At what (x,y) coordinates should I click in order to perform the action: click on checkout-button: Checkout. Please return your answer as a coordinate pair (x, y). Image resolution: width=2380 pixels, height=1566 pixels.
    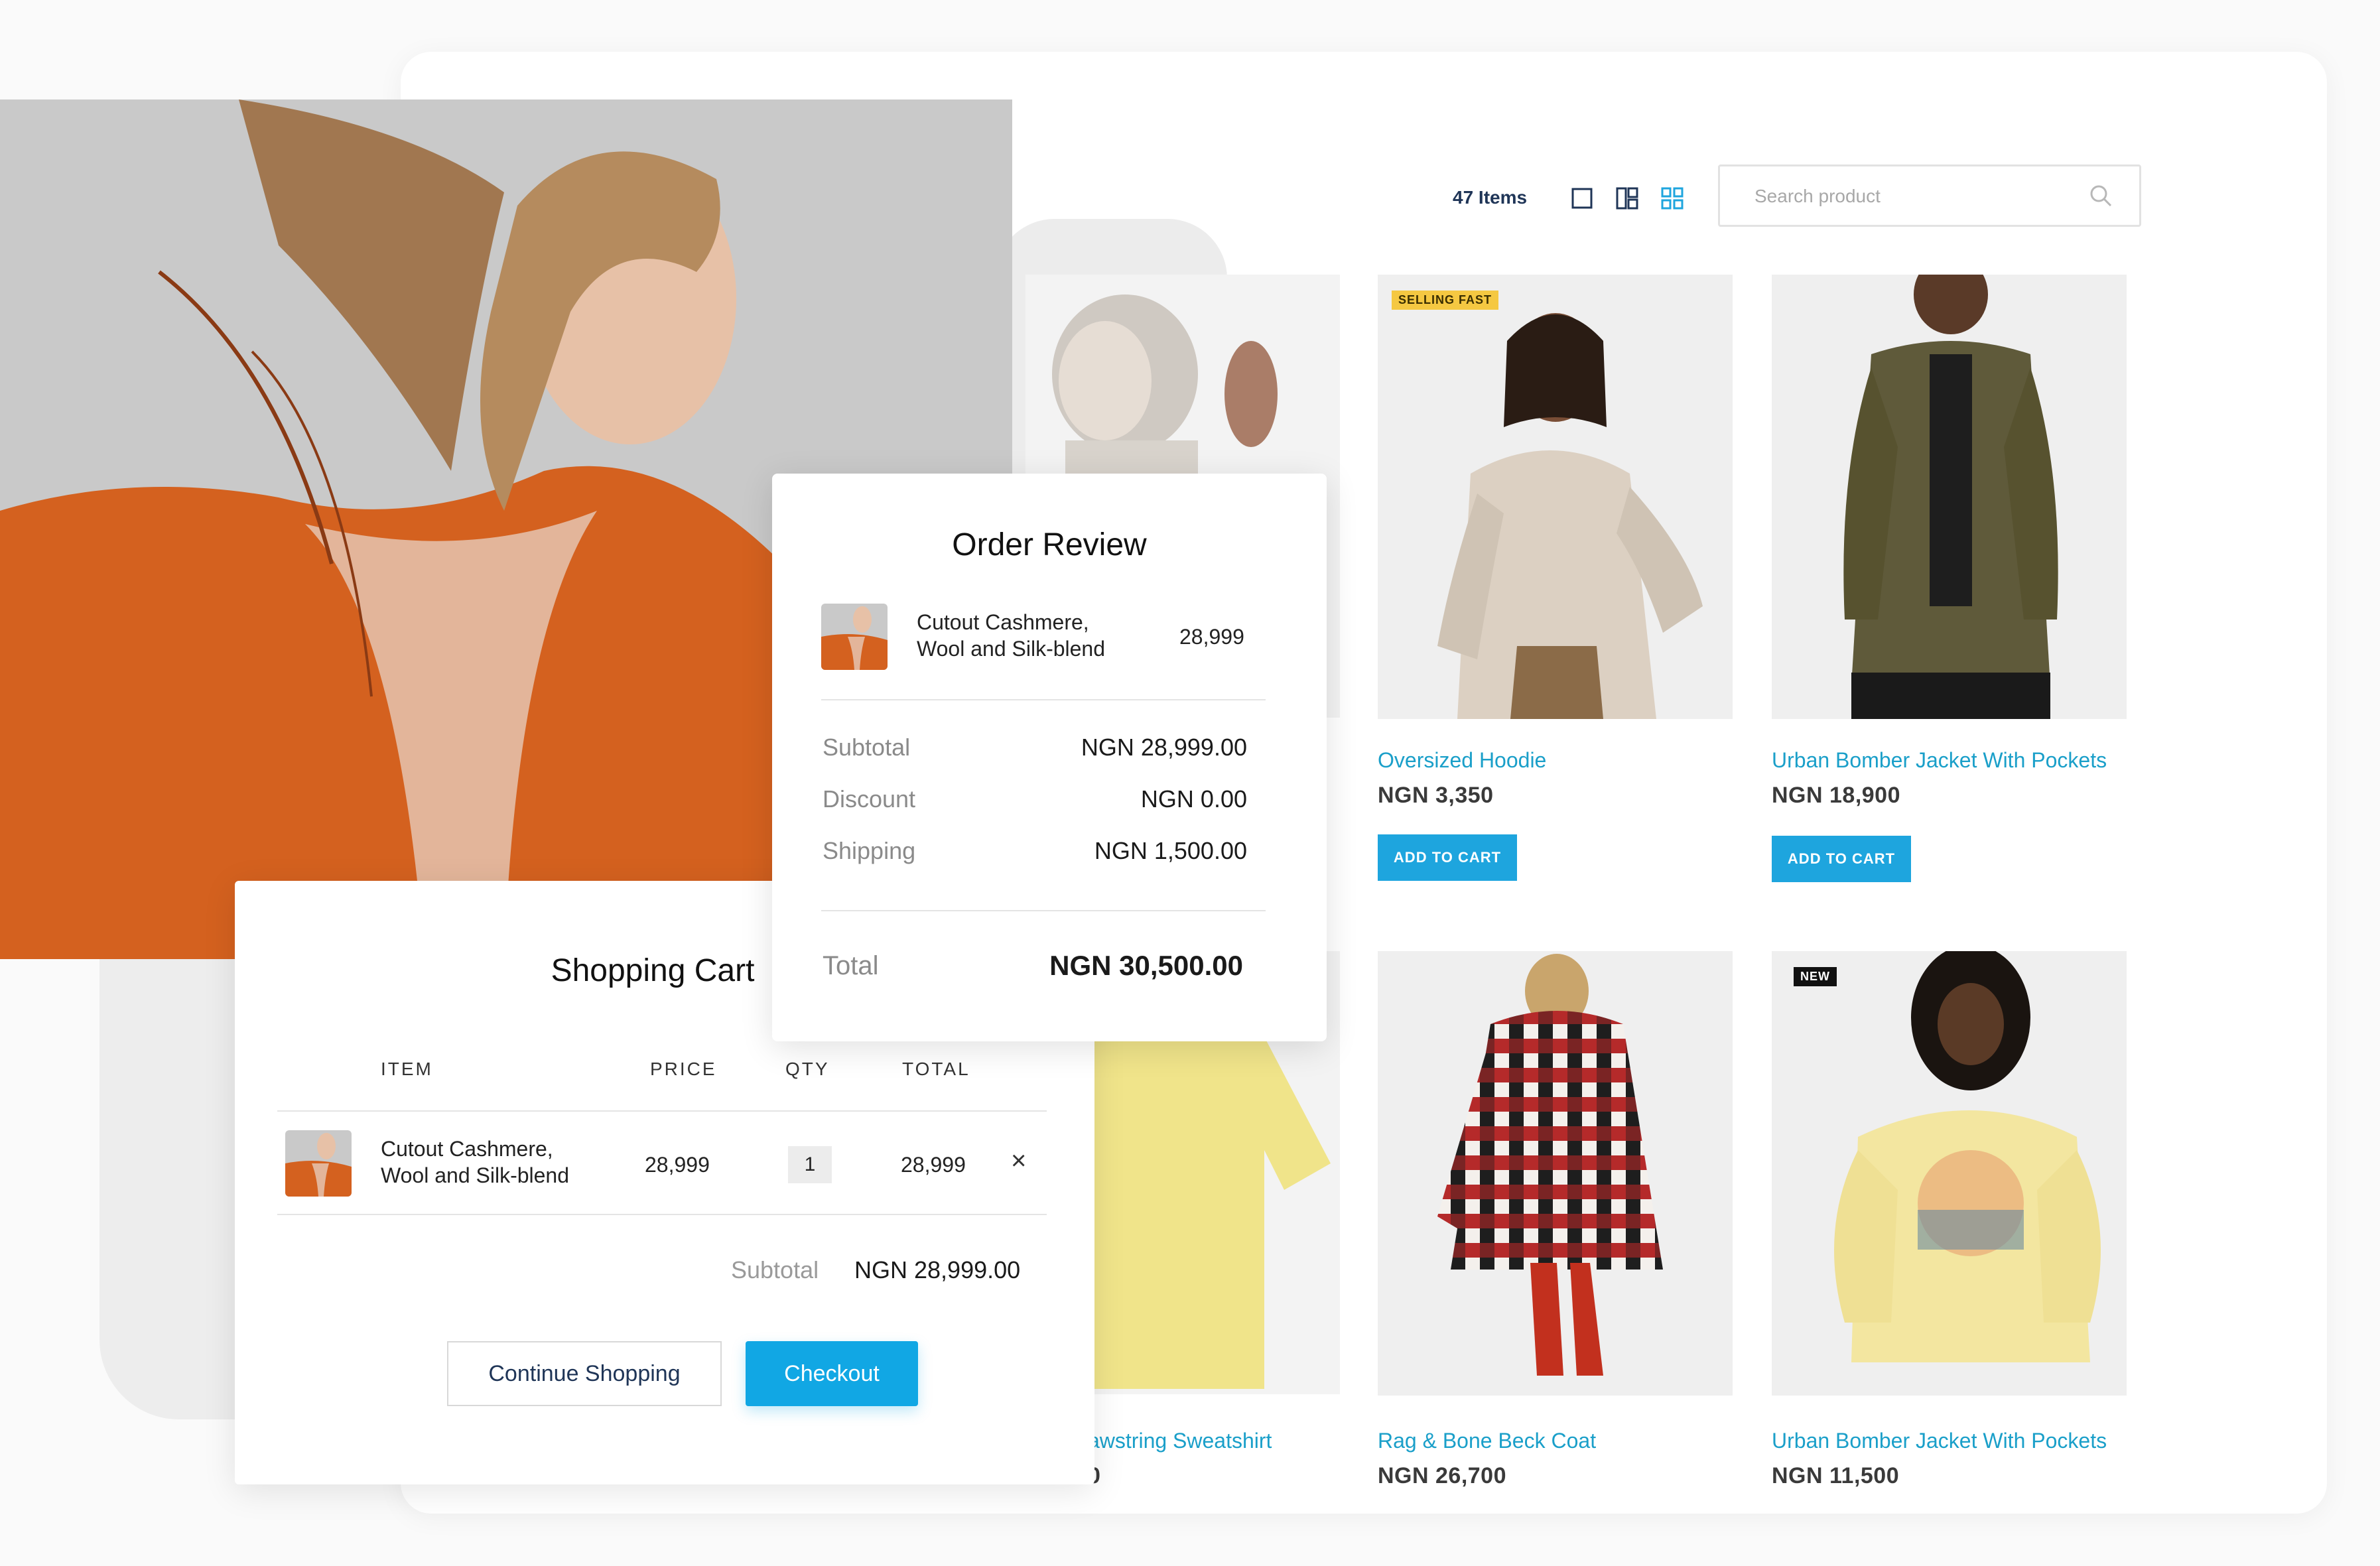
    Looking at the image, I should click on (832, 1374).